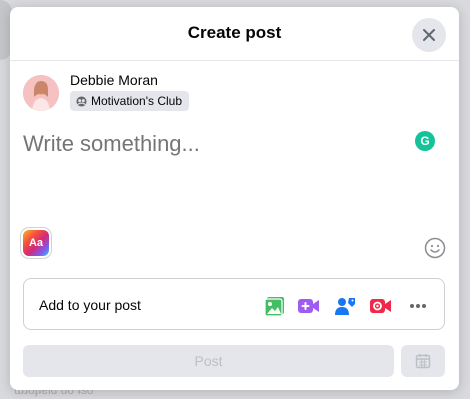 The width and height of the screenshot is (470, 399). I want to click on tag-people-icon, so click(345, 306).